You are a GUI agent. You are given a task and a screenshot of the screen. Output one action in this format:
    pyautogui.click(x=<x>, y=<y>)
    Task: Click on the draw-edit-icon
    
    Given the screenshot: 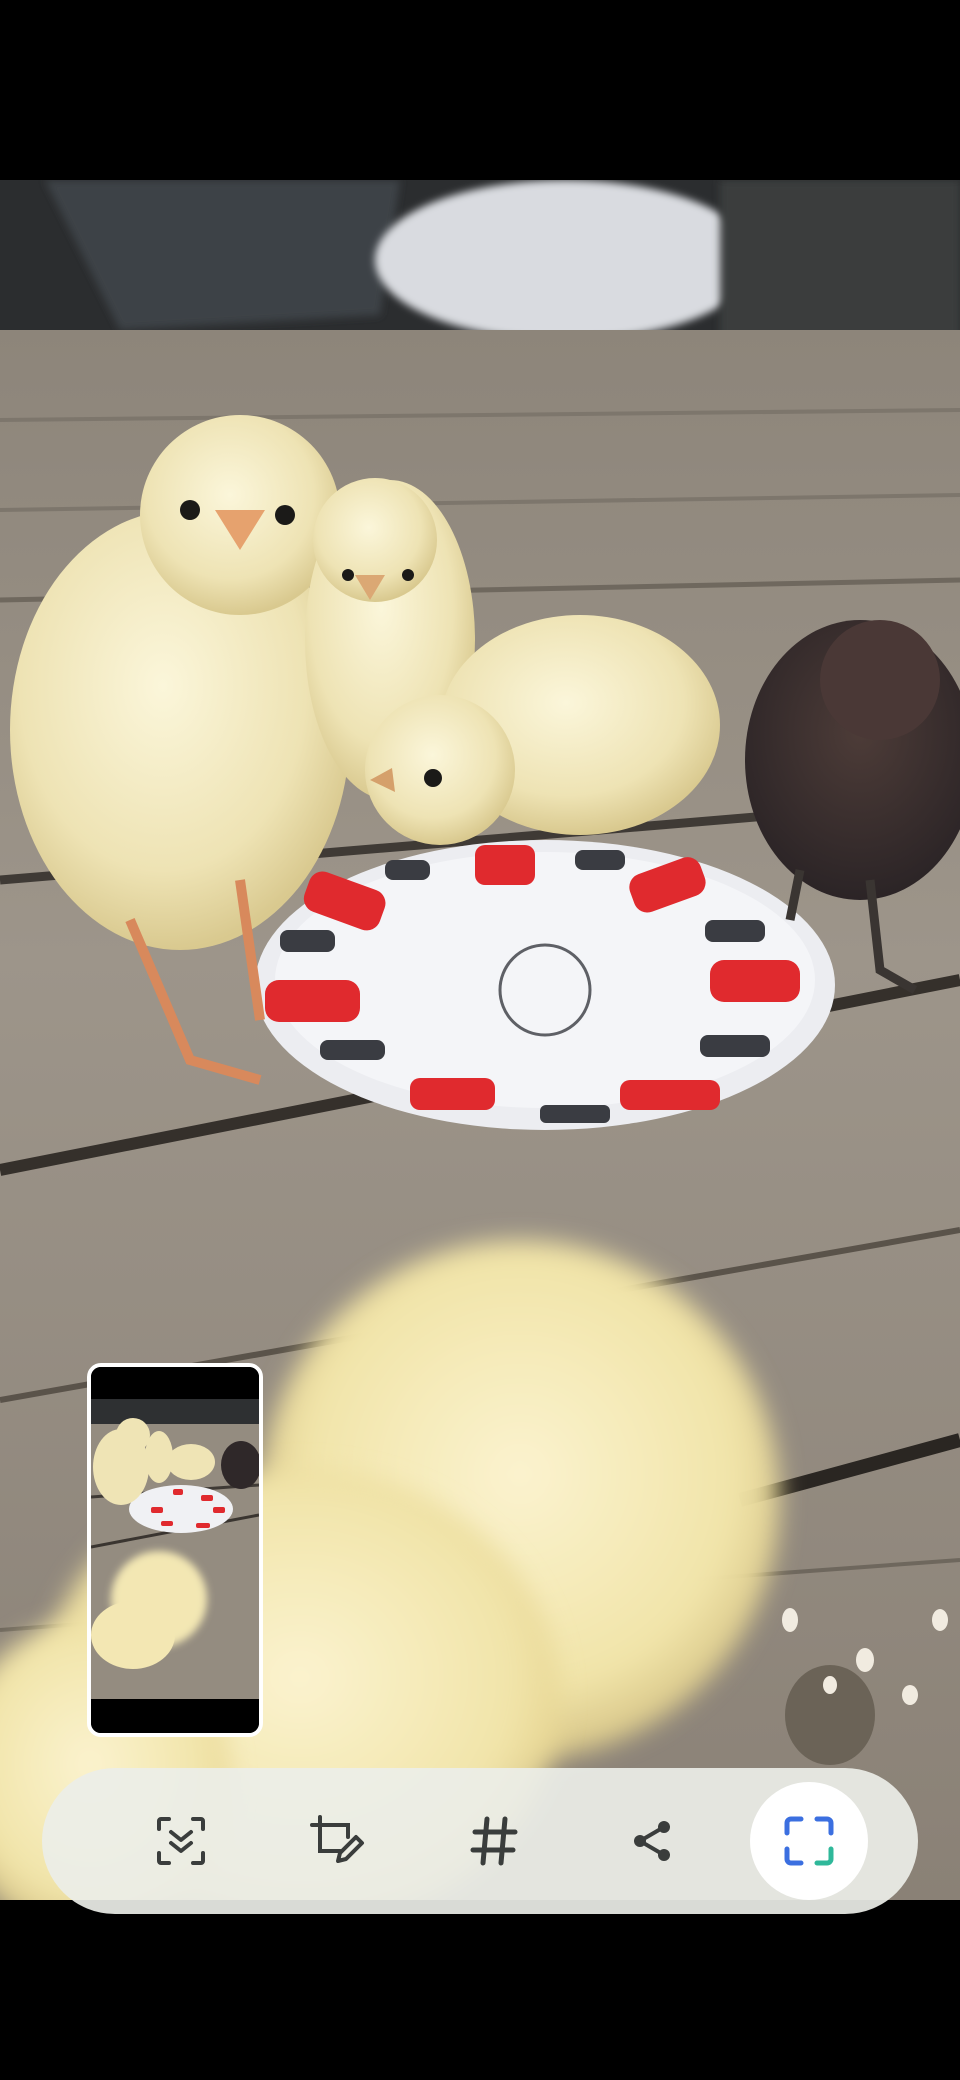 What is the action you would take?
    pyautogui.click(x=337, y=1839)
    